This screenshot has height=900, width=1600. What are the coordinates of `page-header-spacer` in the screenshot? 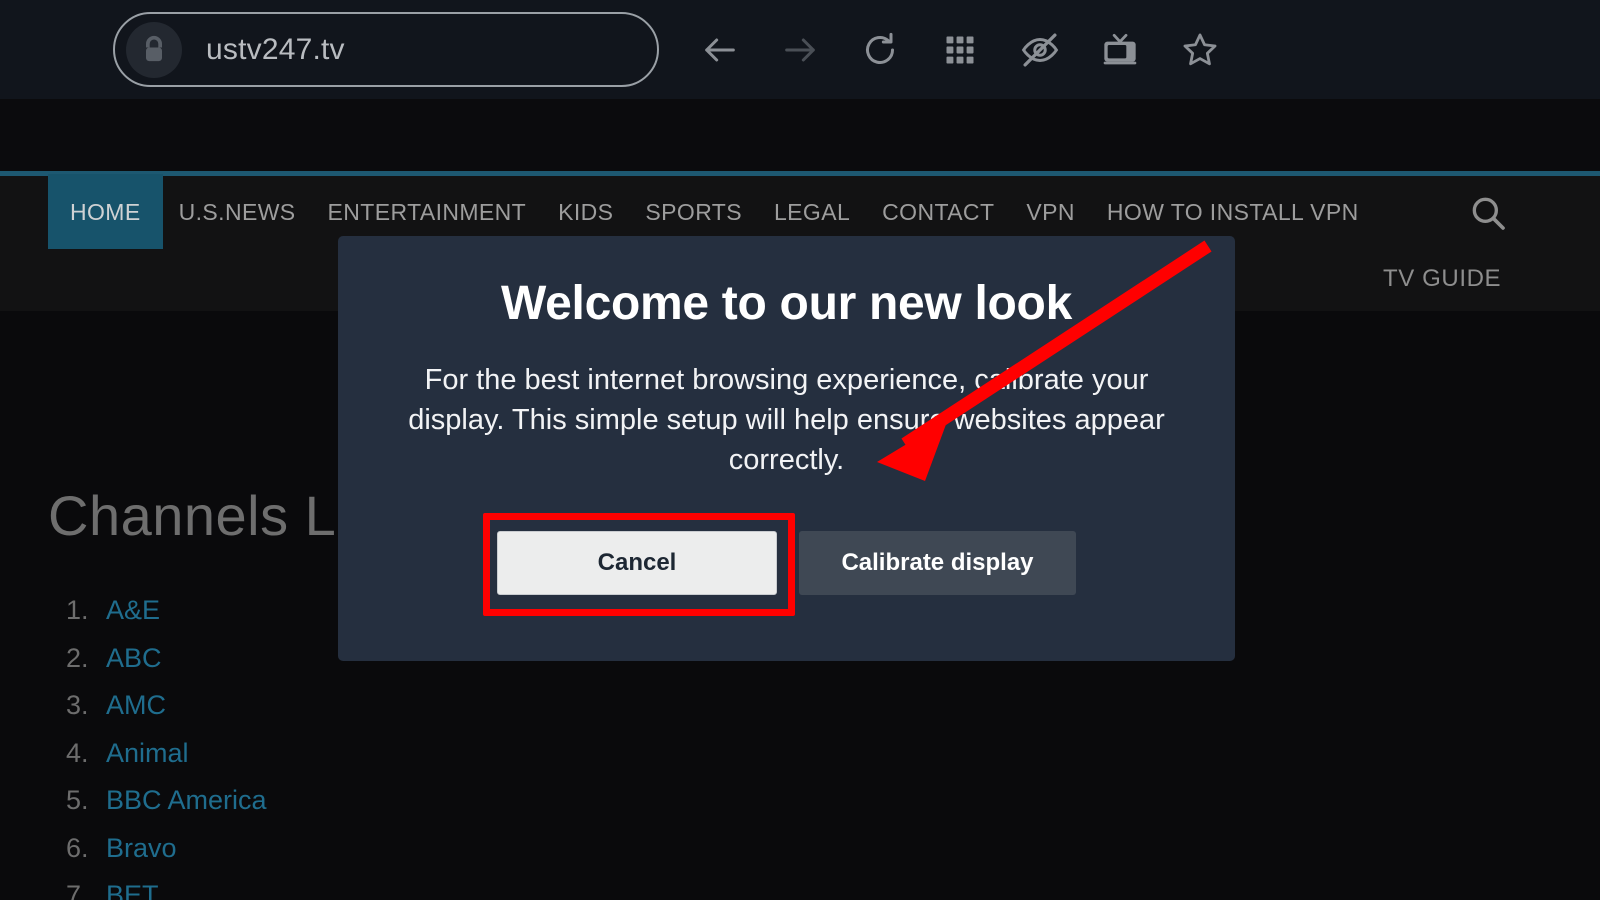 It's located at (800, 135).